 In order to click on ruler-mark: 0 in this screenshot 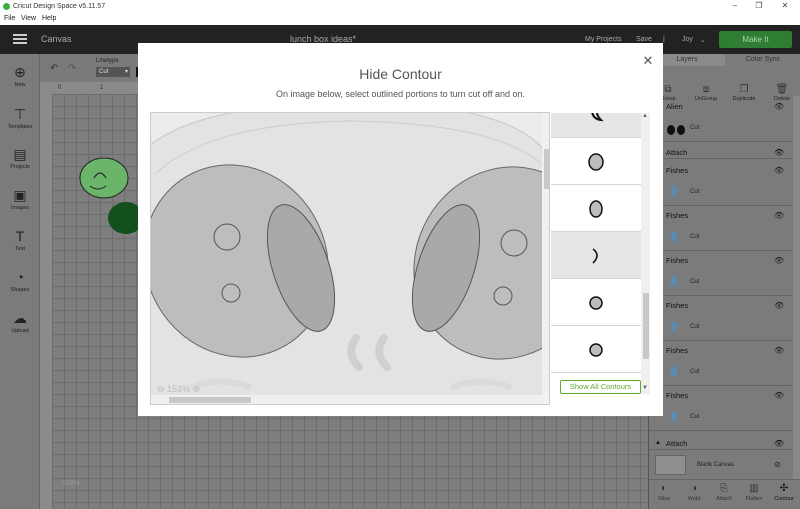, I will do `click(60, 88)`.